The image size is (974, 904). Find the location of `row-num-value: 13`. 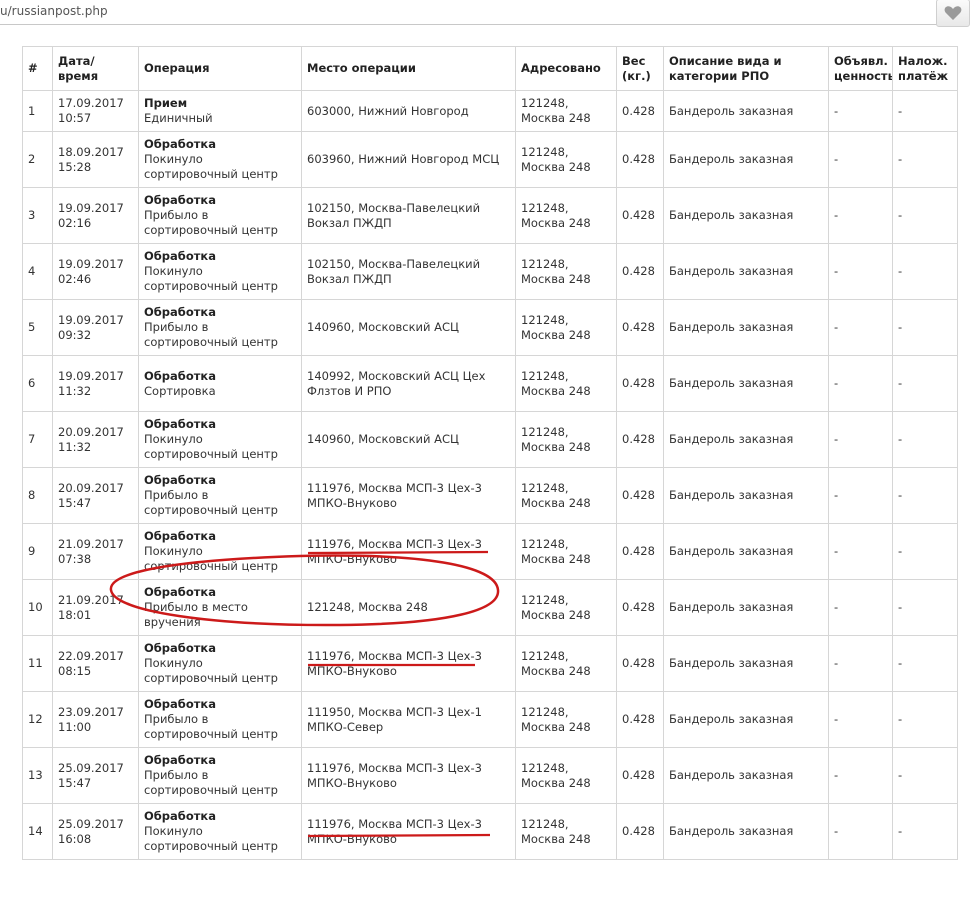

row-num-value: 13 is located at coordinates (35, 775).